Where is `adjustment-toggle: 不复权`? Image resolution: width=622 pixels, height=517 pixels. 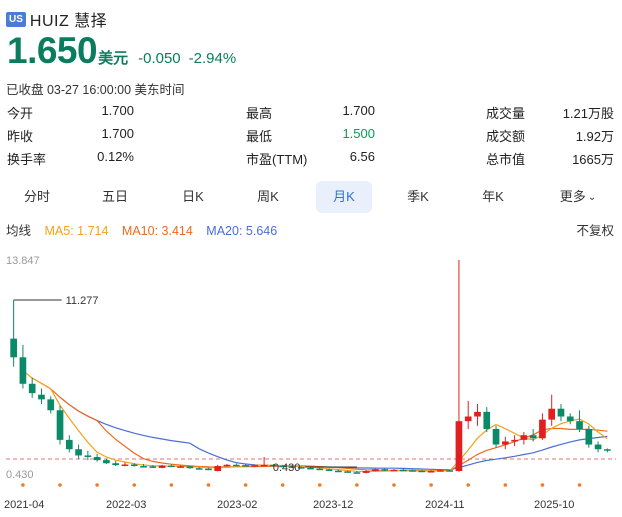 adjustment-toggle: 不复权 is located at coordinates (595, 229).